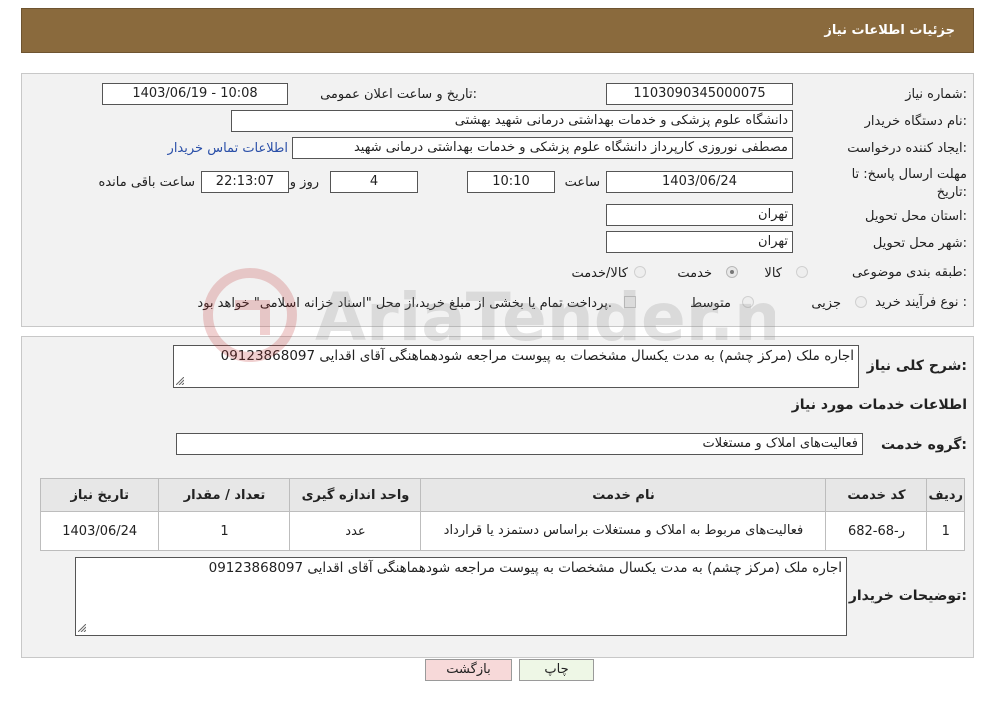 This screenshot has width=985, height=703. I want to click on need-number-field: 1103090345000075, so click(699, 94).